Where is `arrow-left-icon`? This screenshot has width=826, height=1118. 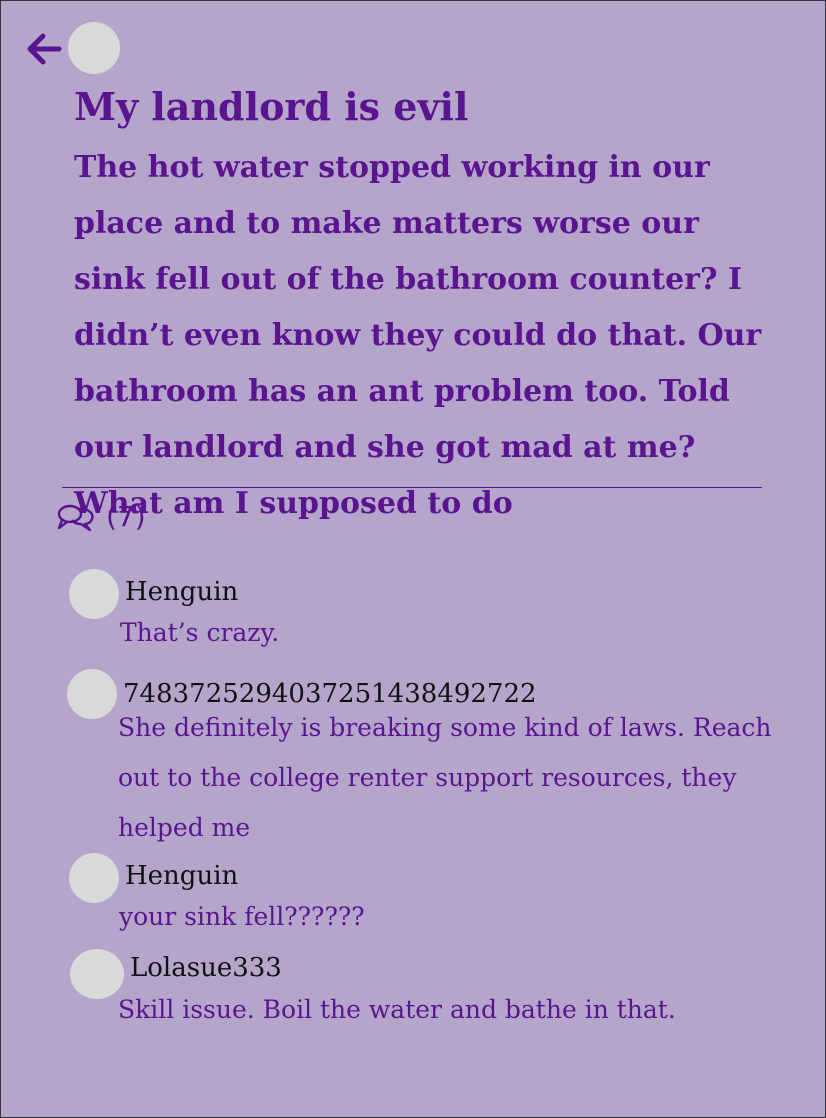
arrow-left-icon is located at coordinates (44, 49).